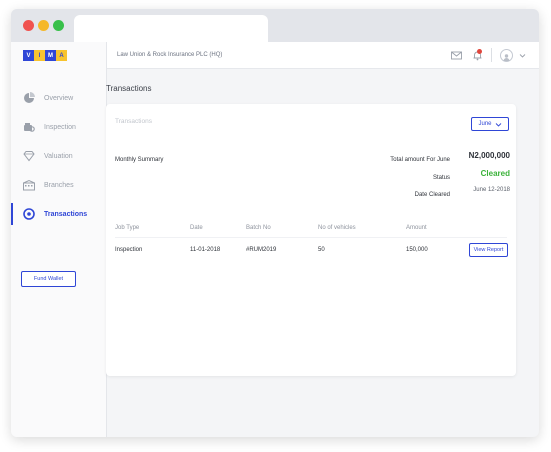 The height and width of the screenshot is (452, 551). Describe the element at coordinates (488, 250) in the screenshot. I see `view-report-button: View Report` at that location.